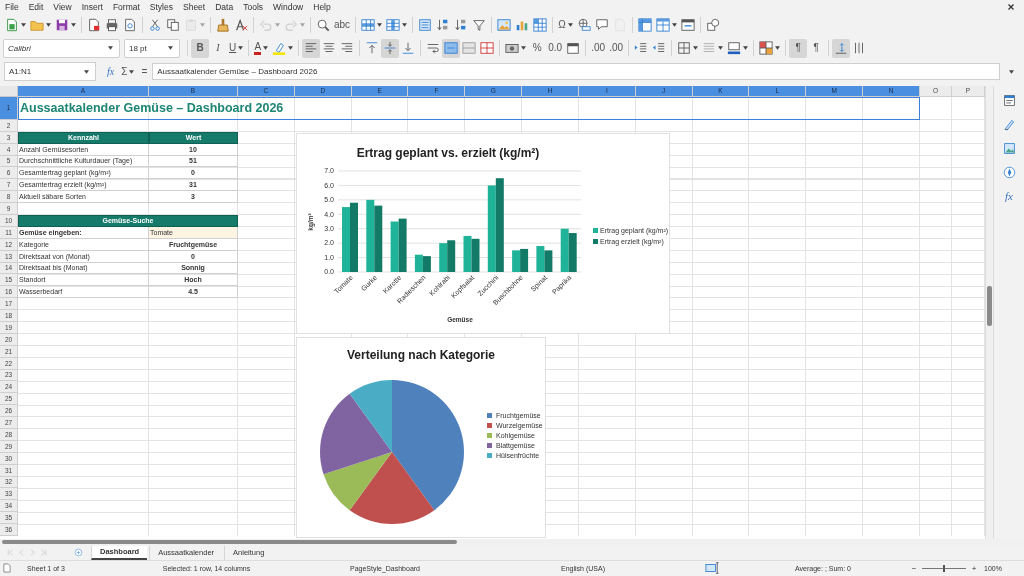  I want to click on sort-icon, so click(425, 25).